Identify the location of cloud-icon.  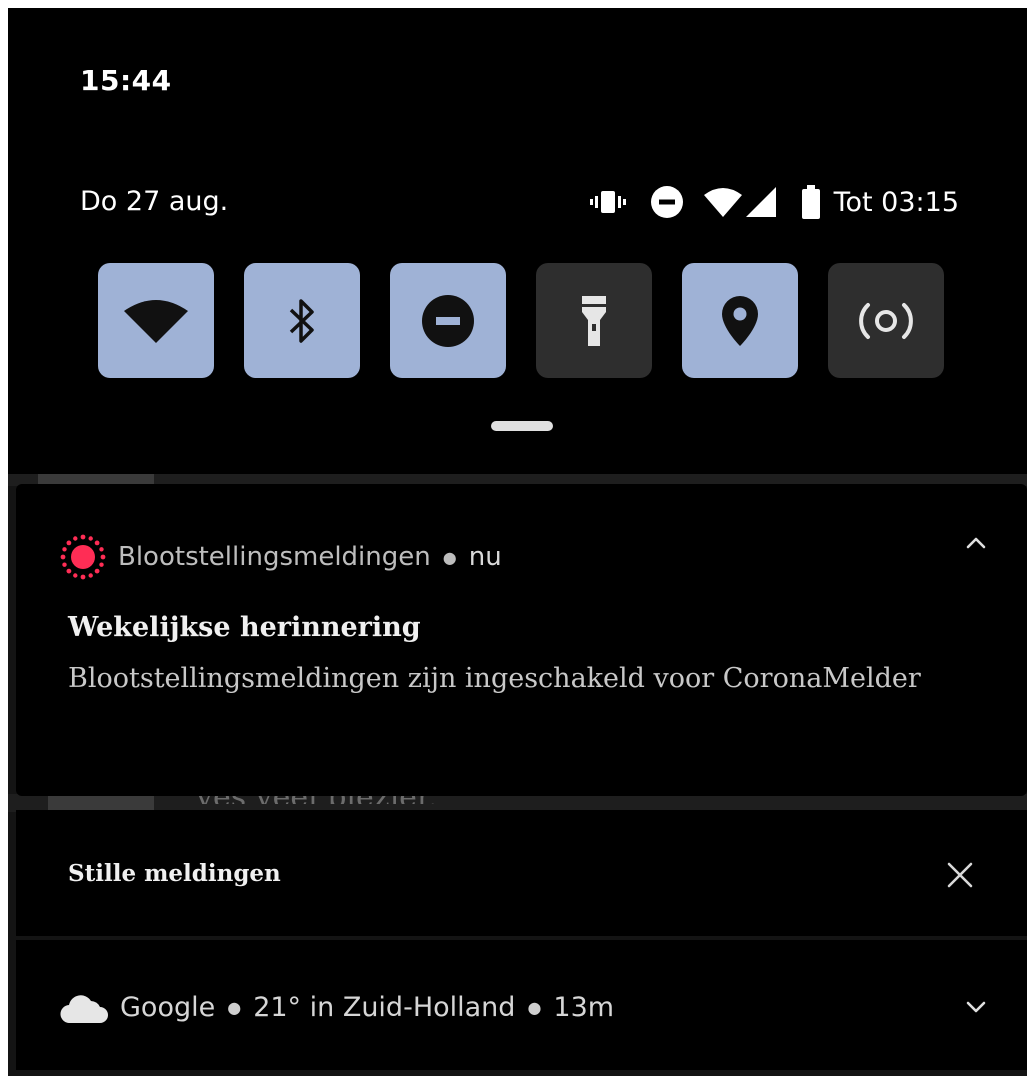
(84, 1008).